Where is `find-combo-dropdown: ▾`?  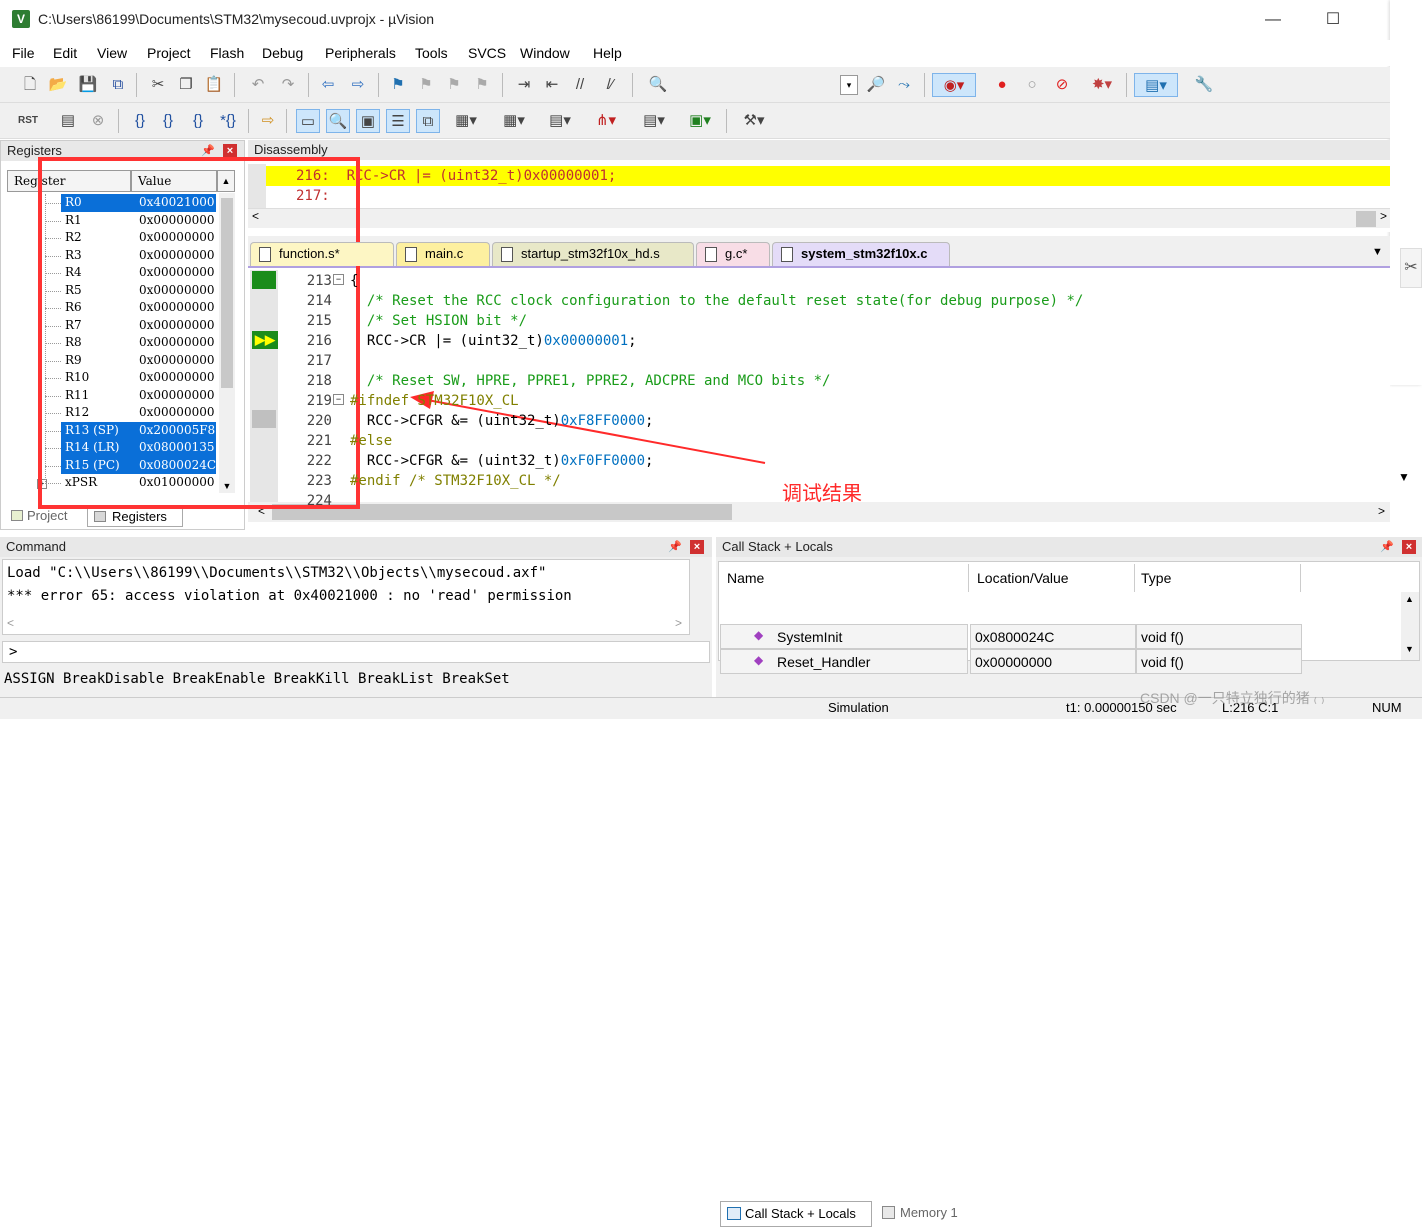
find-combo-dropdown: ▾ is located at coordinates (849, 85).